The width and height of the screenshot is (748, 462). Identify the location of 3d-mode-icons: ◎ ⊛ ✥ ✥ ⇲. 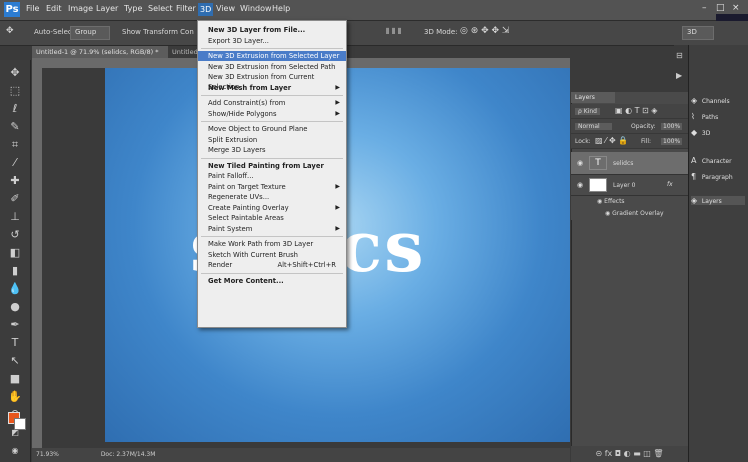
(484, 31).